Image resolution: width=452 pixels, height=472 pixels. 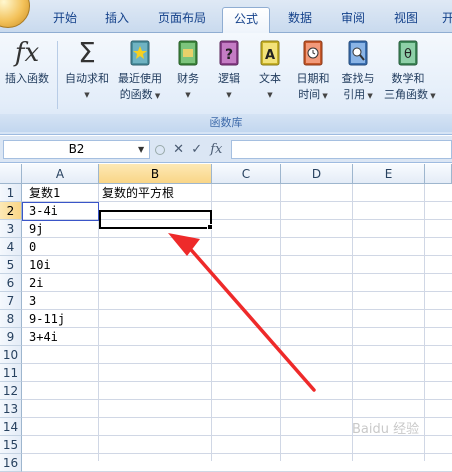 I want to click on column-header-e: E, so click(x=389, y=174).